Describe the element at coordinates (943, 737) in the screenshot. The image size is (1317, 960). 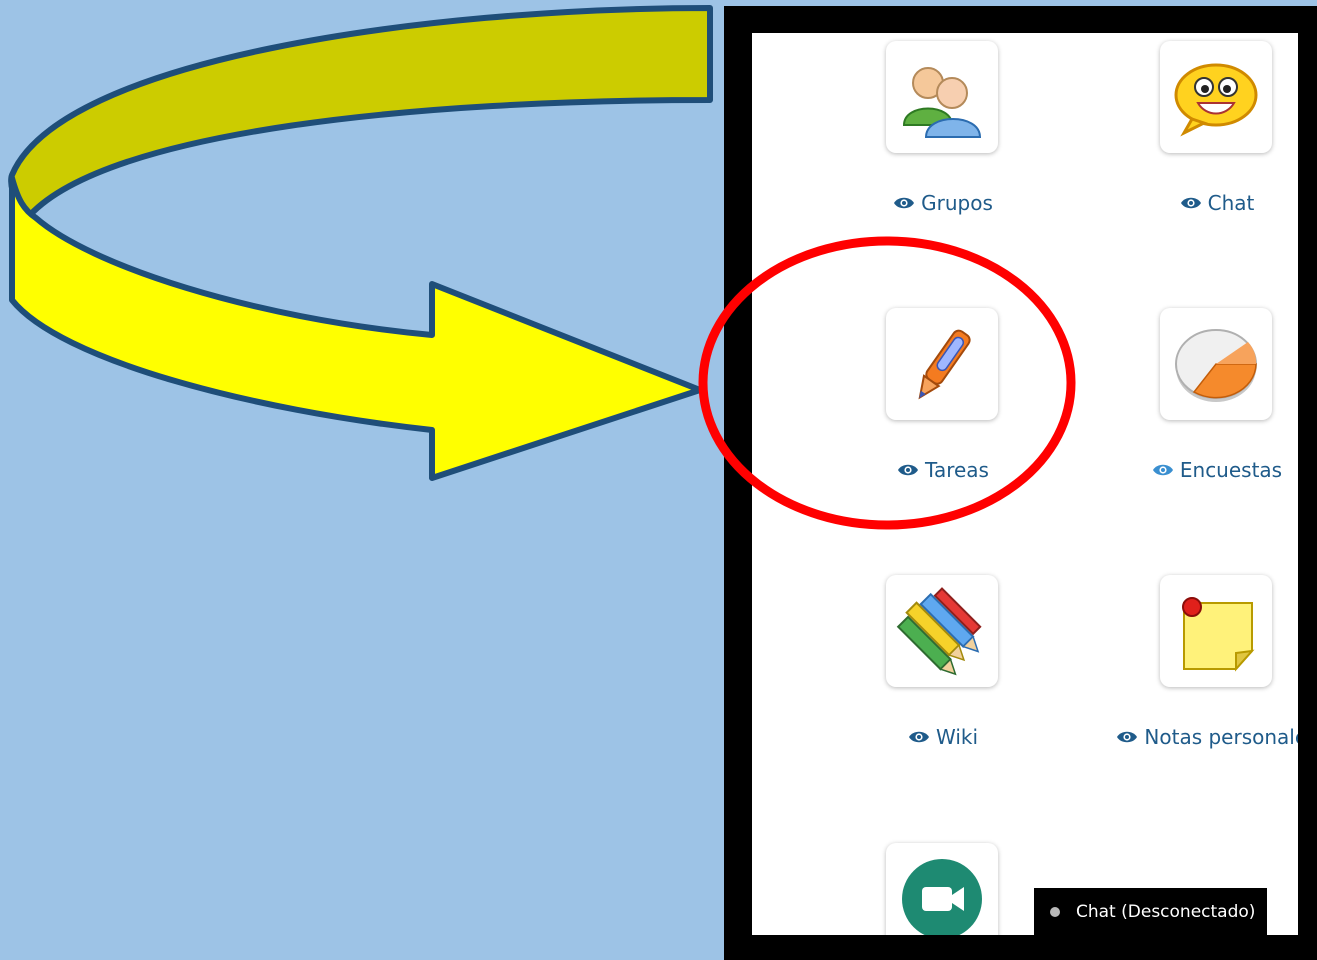
I see `tool-label: Wiki` at that location.